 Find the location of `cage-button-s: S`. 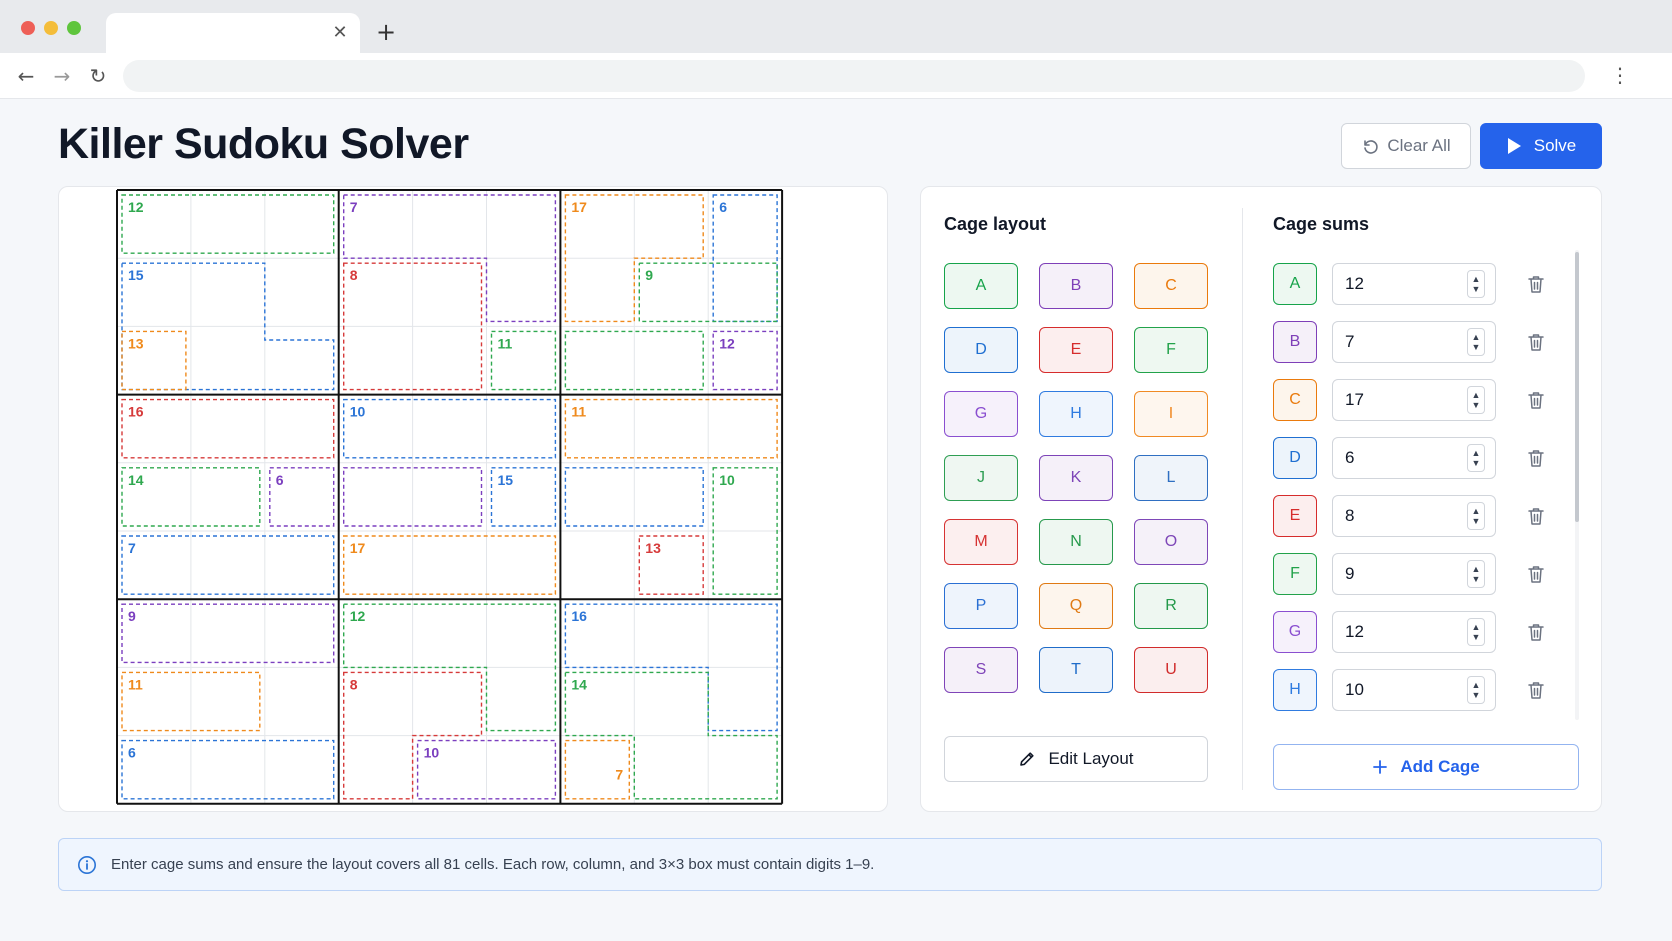

cage-button-s: S is located at coordinates (981, 670).